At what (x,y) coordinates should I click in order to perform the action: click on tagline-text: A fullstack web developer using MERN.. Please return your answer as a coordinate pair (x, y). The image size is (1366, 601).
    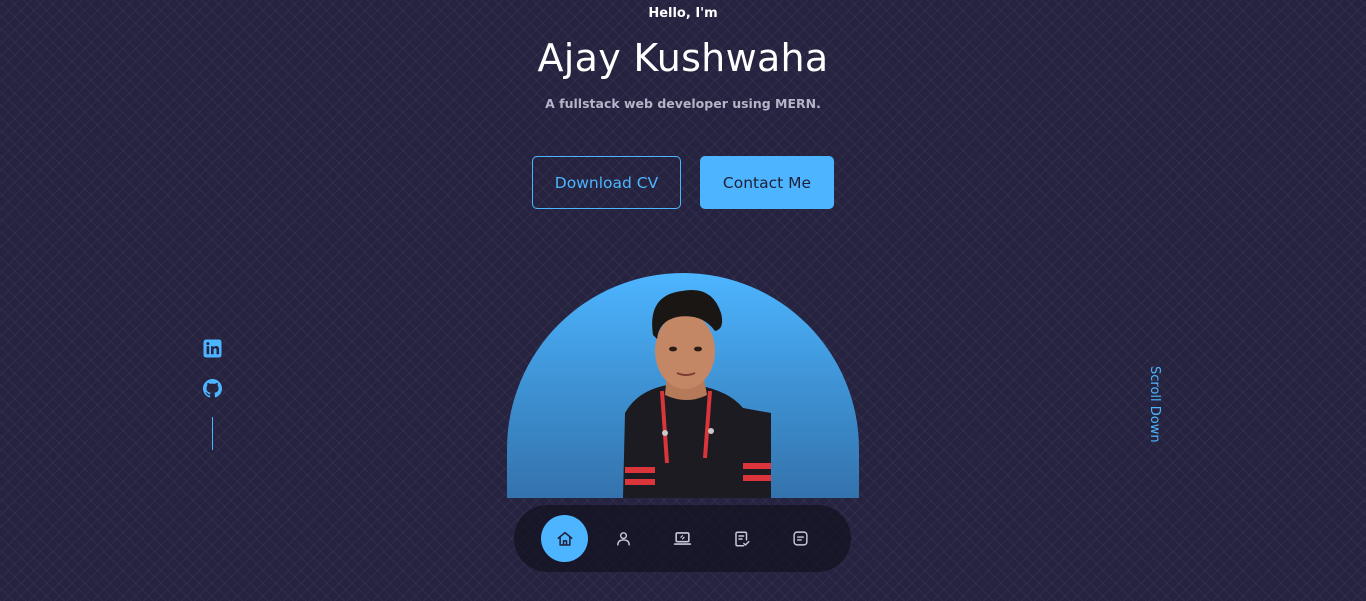
    Looking at the image, I should click on (683, 103).